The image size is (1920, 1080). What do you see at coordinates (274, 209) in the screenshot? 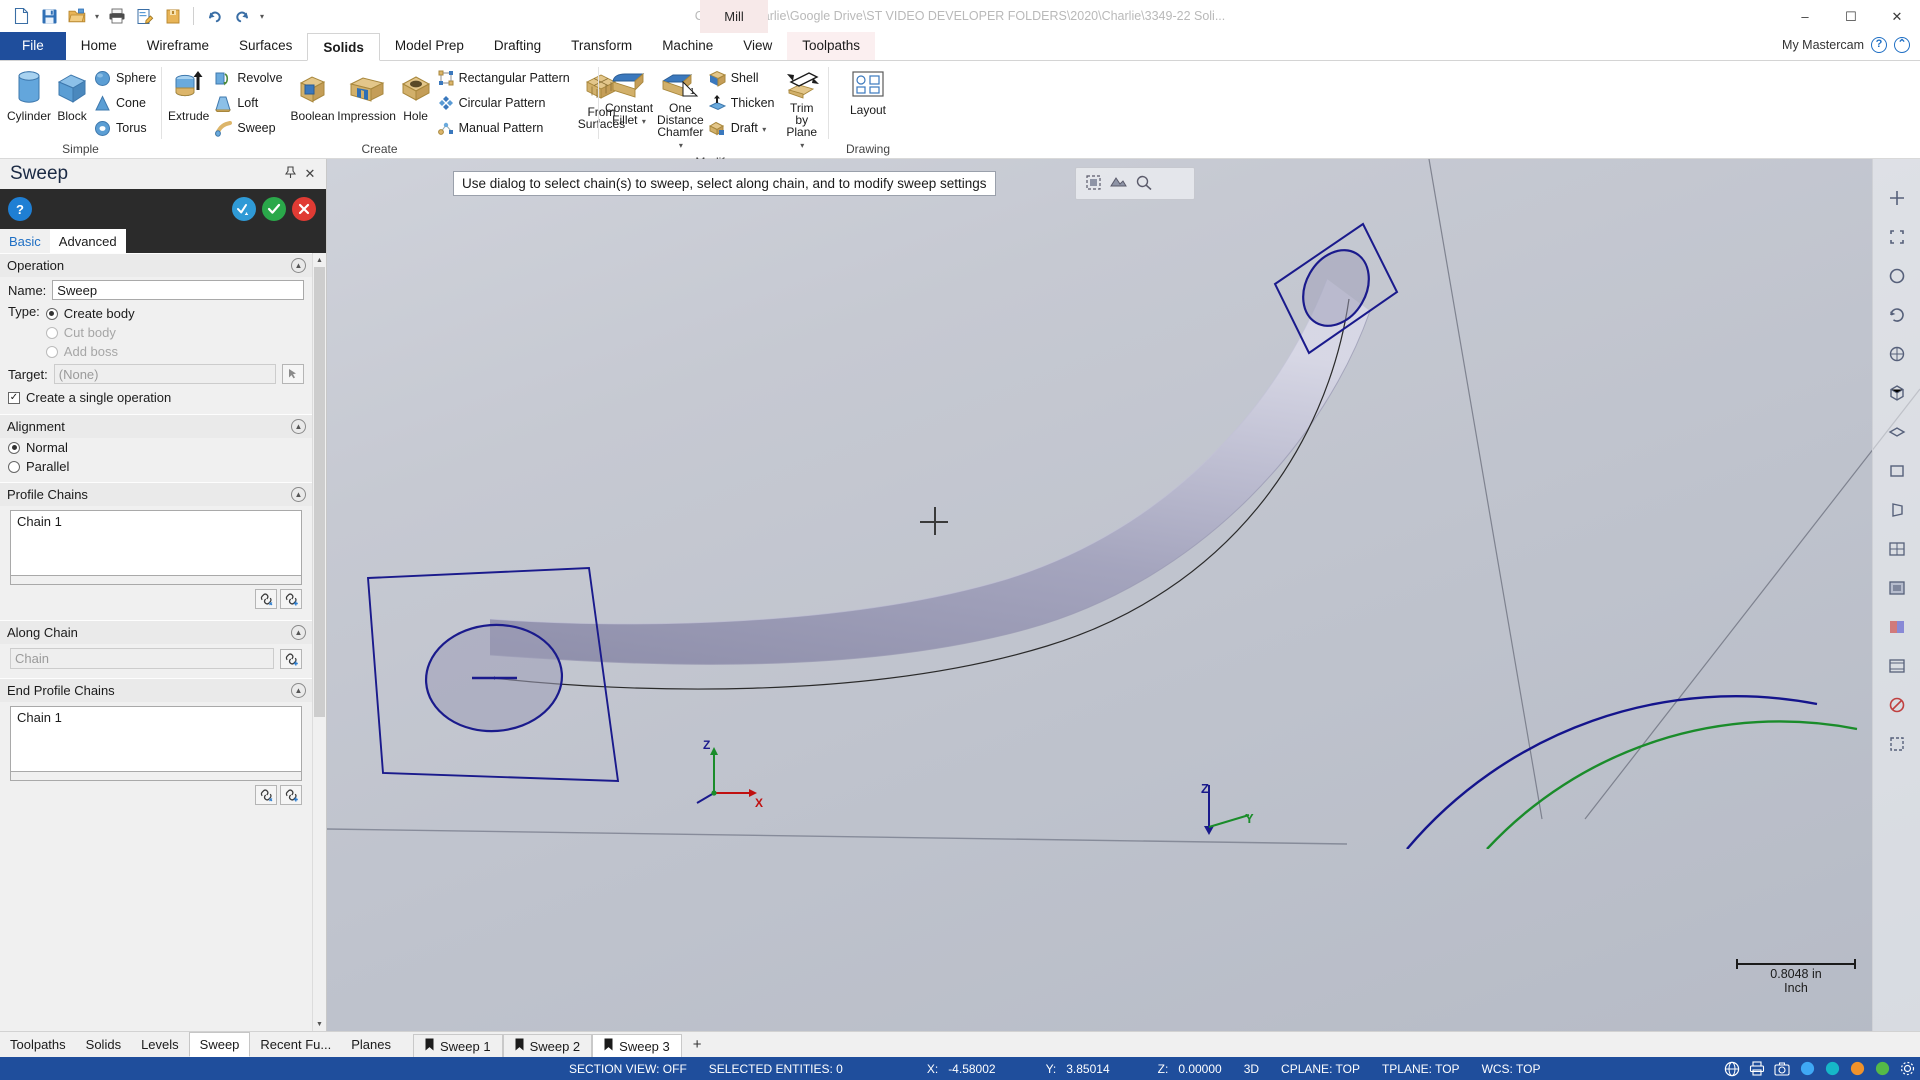
I see `ok-button` at bounding box center [274, 209].